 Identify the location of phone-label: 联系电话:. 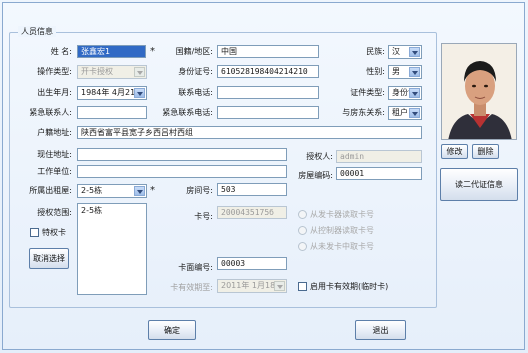
(195, 92).